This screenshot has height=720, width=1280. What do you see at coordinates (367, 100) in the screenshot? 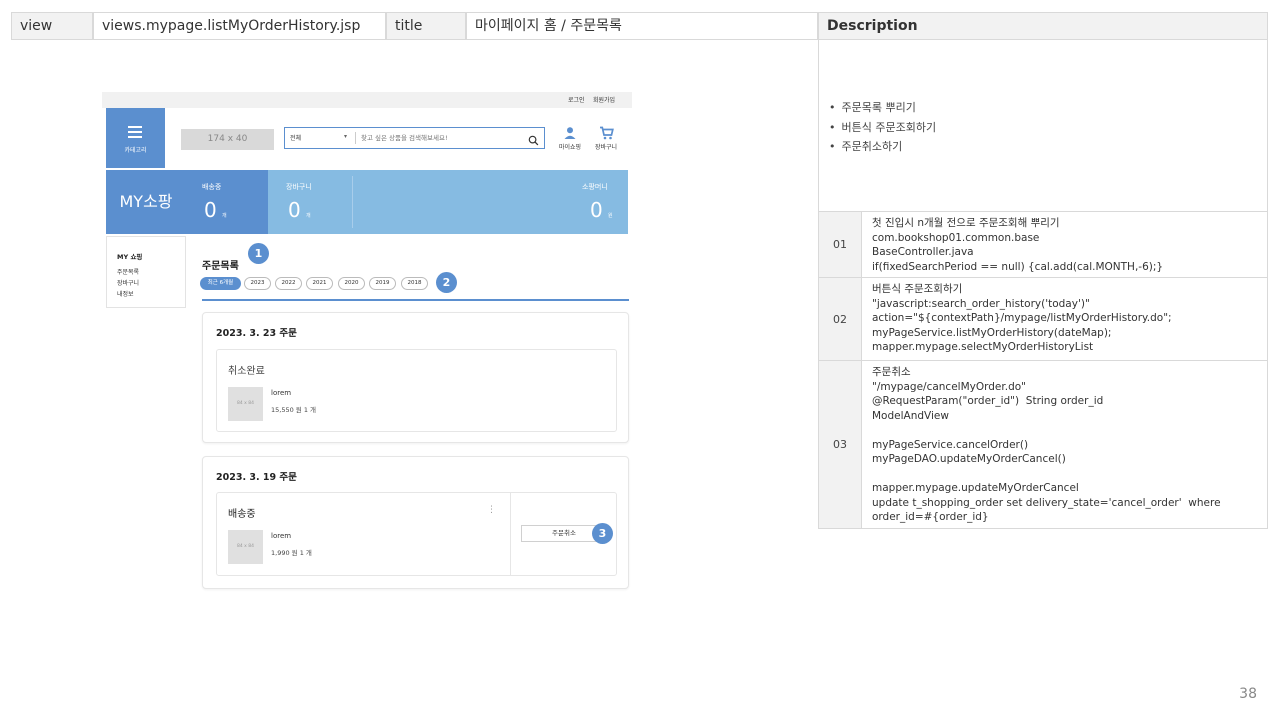
I see `top-utility-bar: 로그인 회원가입` at bounding box center [367, 100].